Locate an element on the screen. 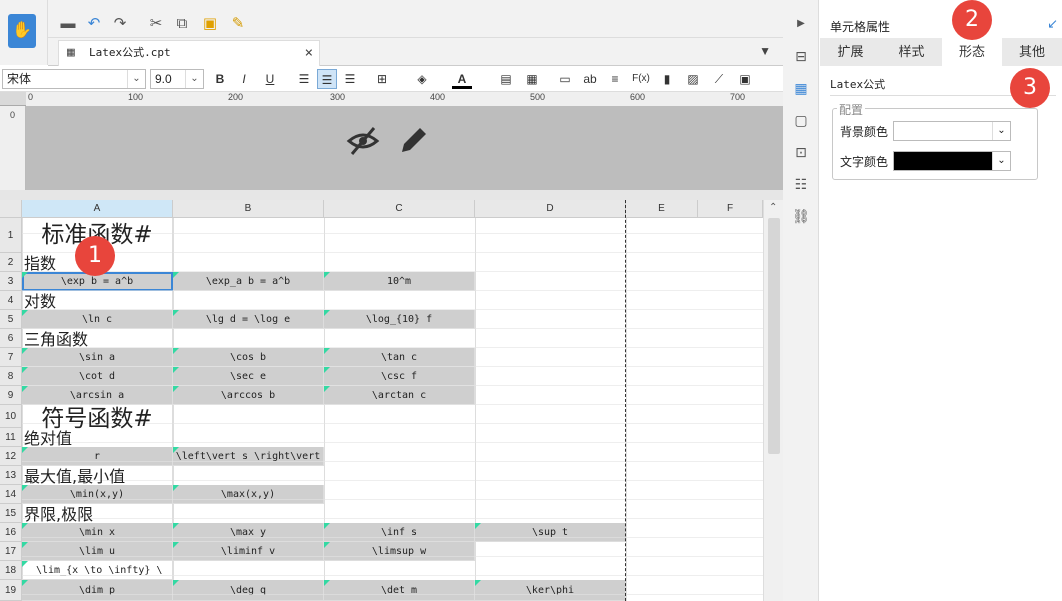 This screenshot has width=1062, height=601. dropdown-widget-icon: ⊡ is located at coordinates (801, 152).